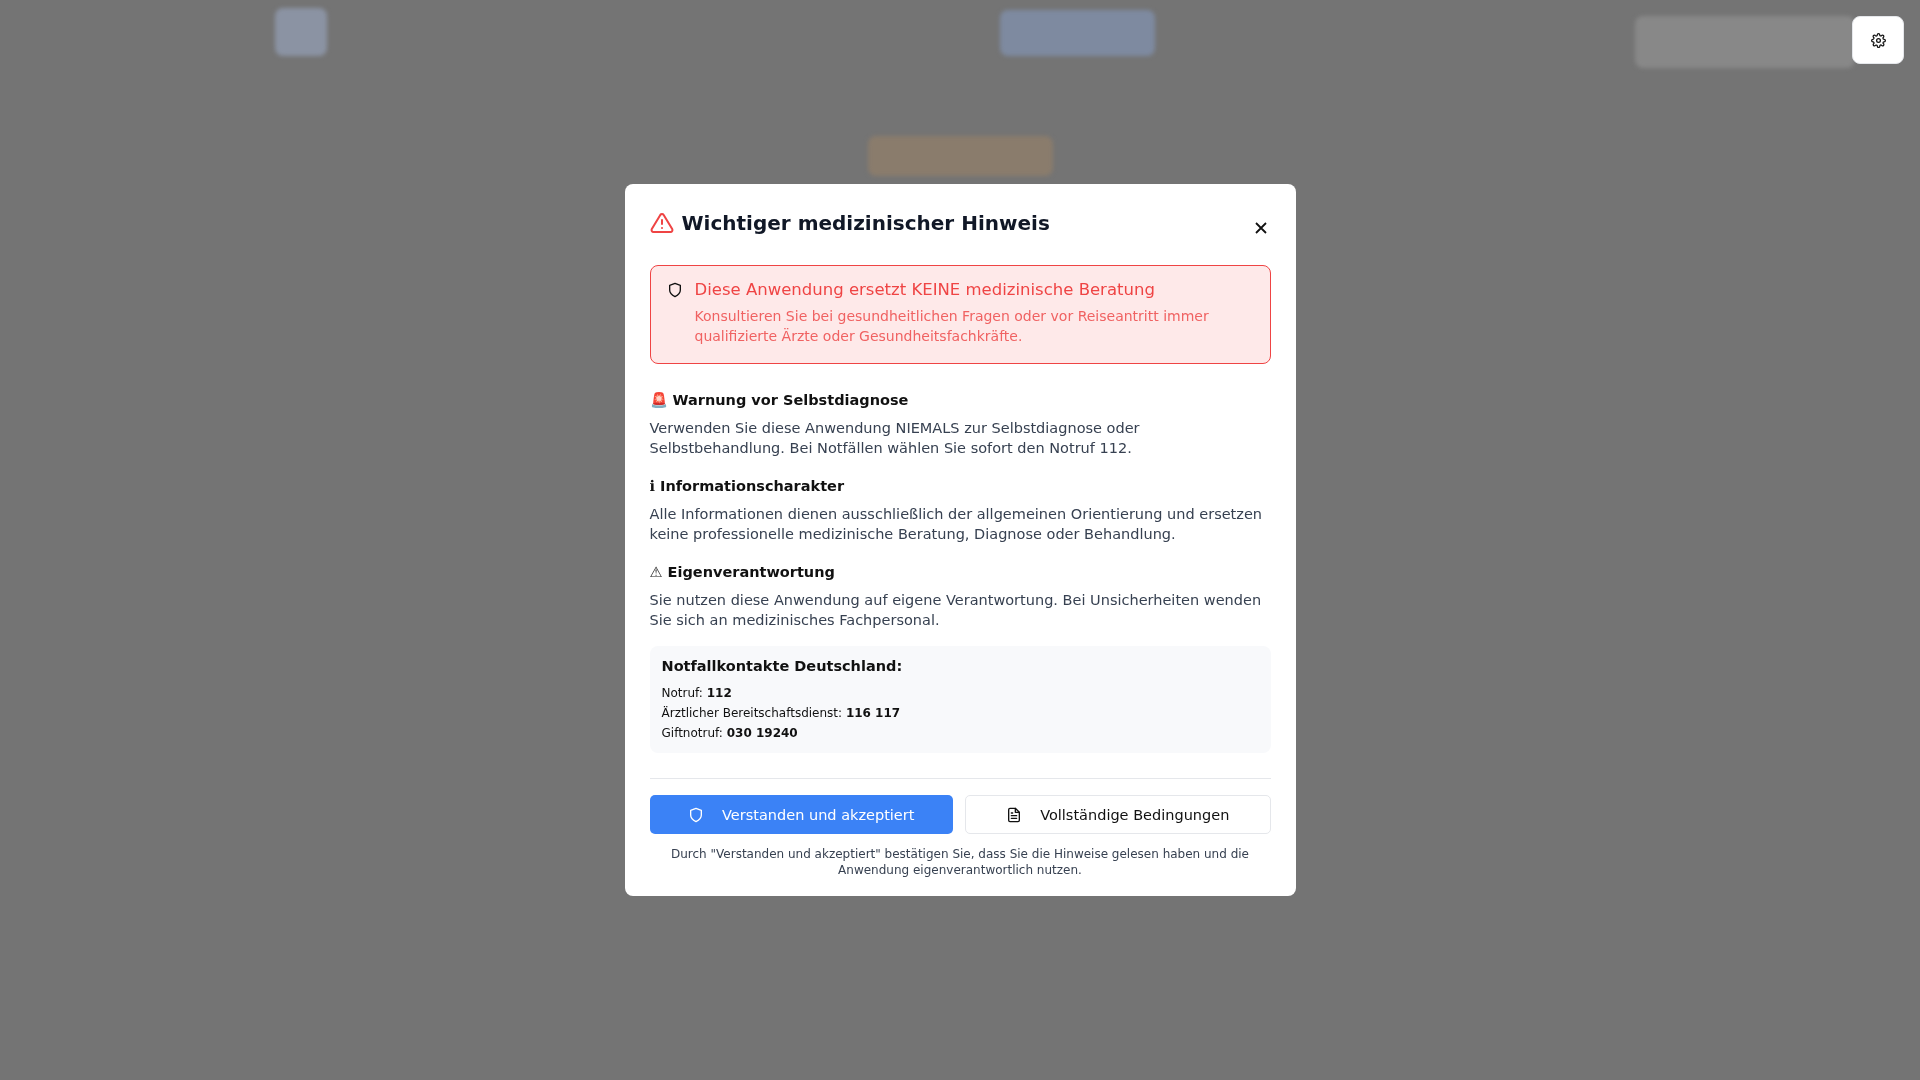 The image size is (1920, 1080). Describe the element at coordinates (782, 666) in the screenshot. I see `contacts-heading: Notfallkontakte Deutschland:` at that location.